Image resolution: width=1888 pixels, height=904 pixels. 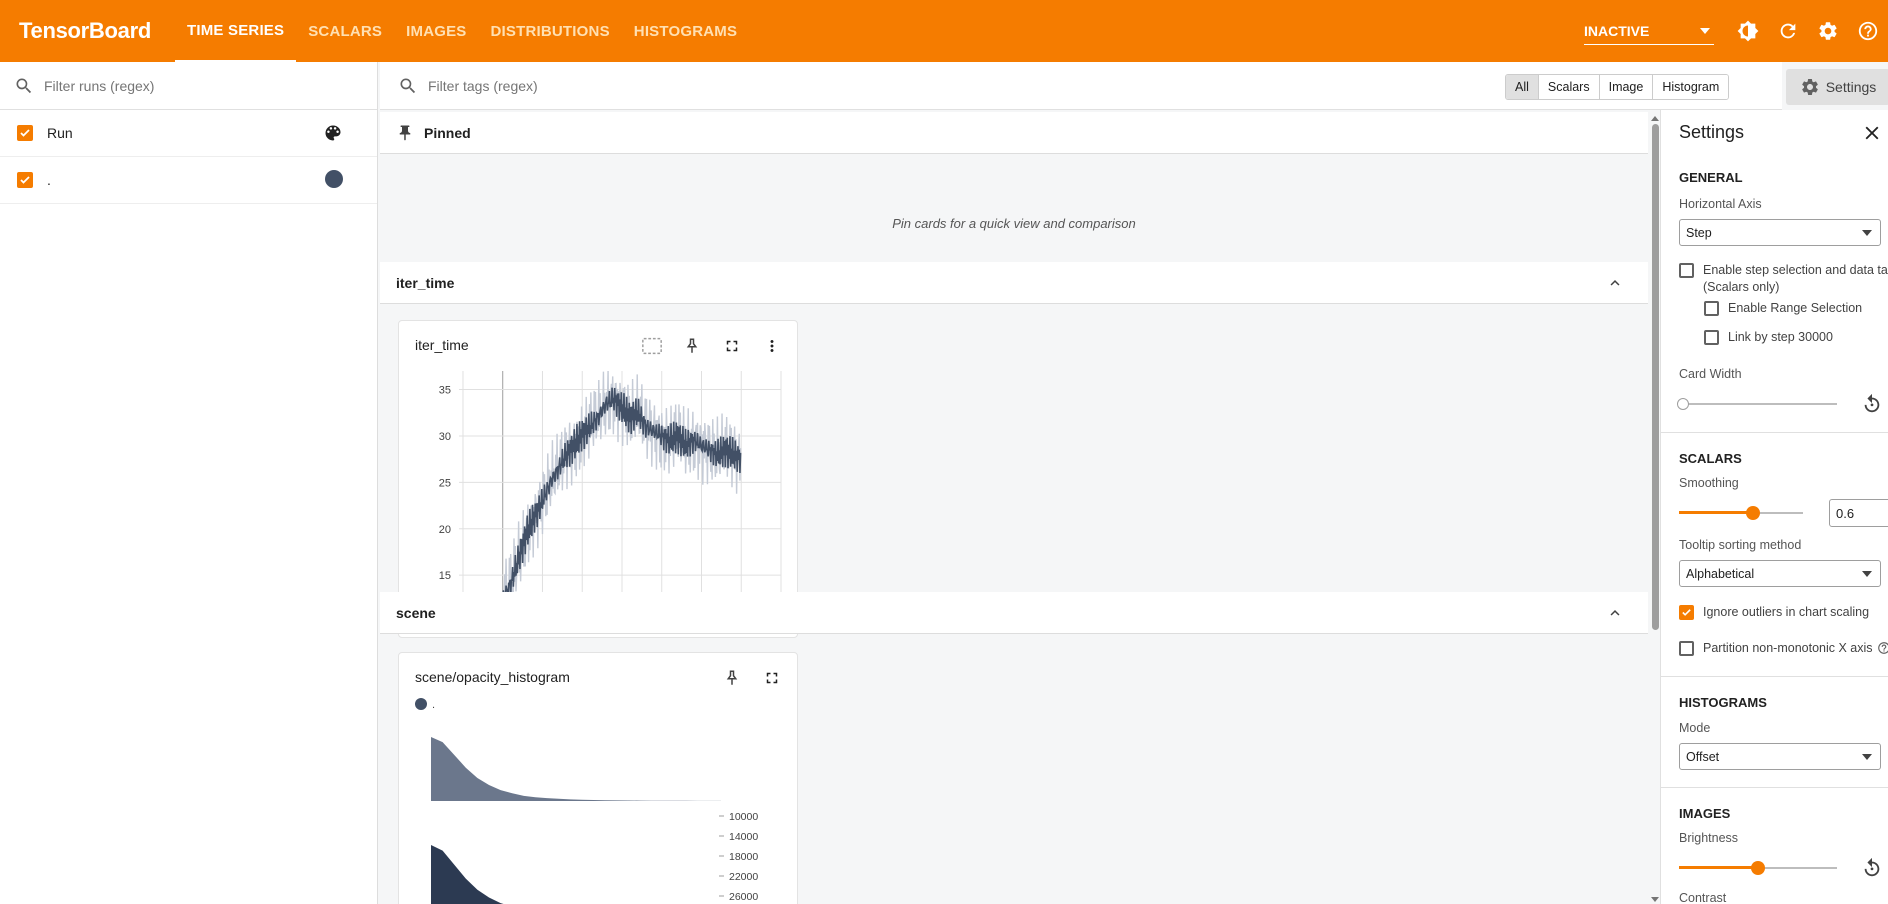 What do you see at coordinates (333, 135) in the screenshot?
I see `palette-icon` at bounding box center [333, 135].